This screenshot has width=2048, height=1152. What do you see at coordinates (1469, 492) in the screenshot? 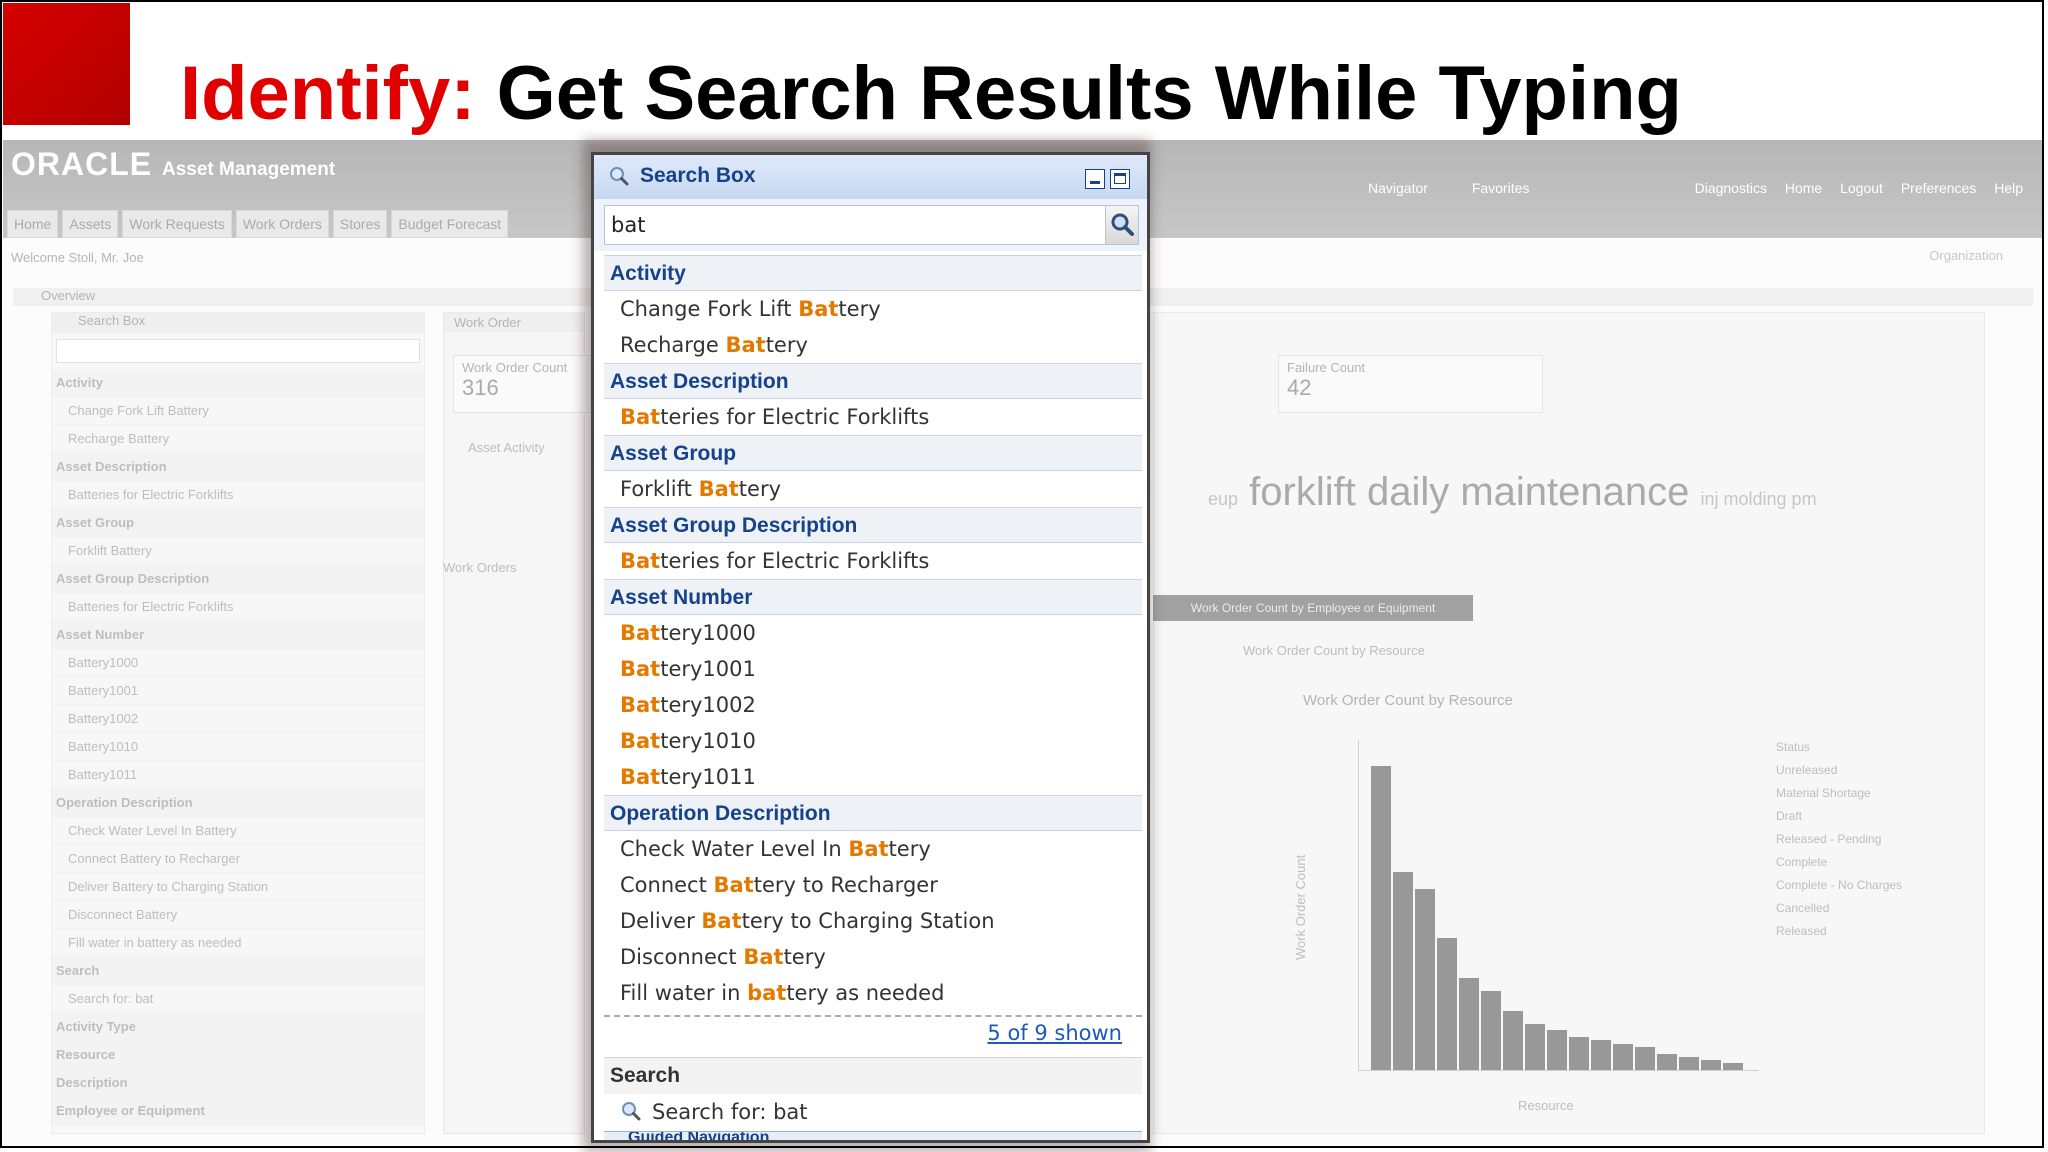
I see `tag-forklift-daily-maintenance: forklift daily maintenance` at bounding box center [1469, 492].